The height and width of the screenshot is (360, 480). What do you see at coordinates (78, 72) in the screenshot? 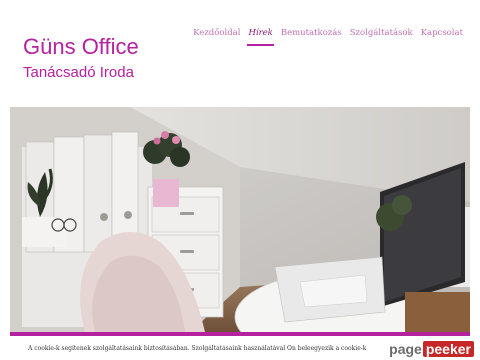
I see `brand-subtitle: Tanácsadó Iroda` at bounding box center [78, 72].